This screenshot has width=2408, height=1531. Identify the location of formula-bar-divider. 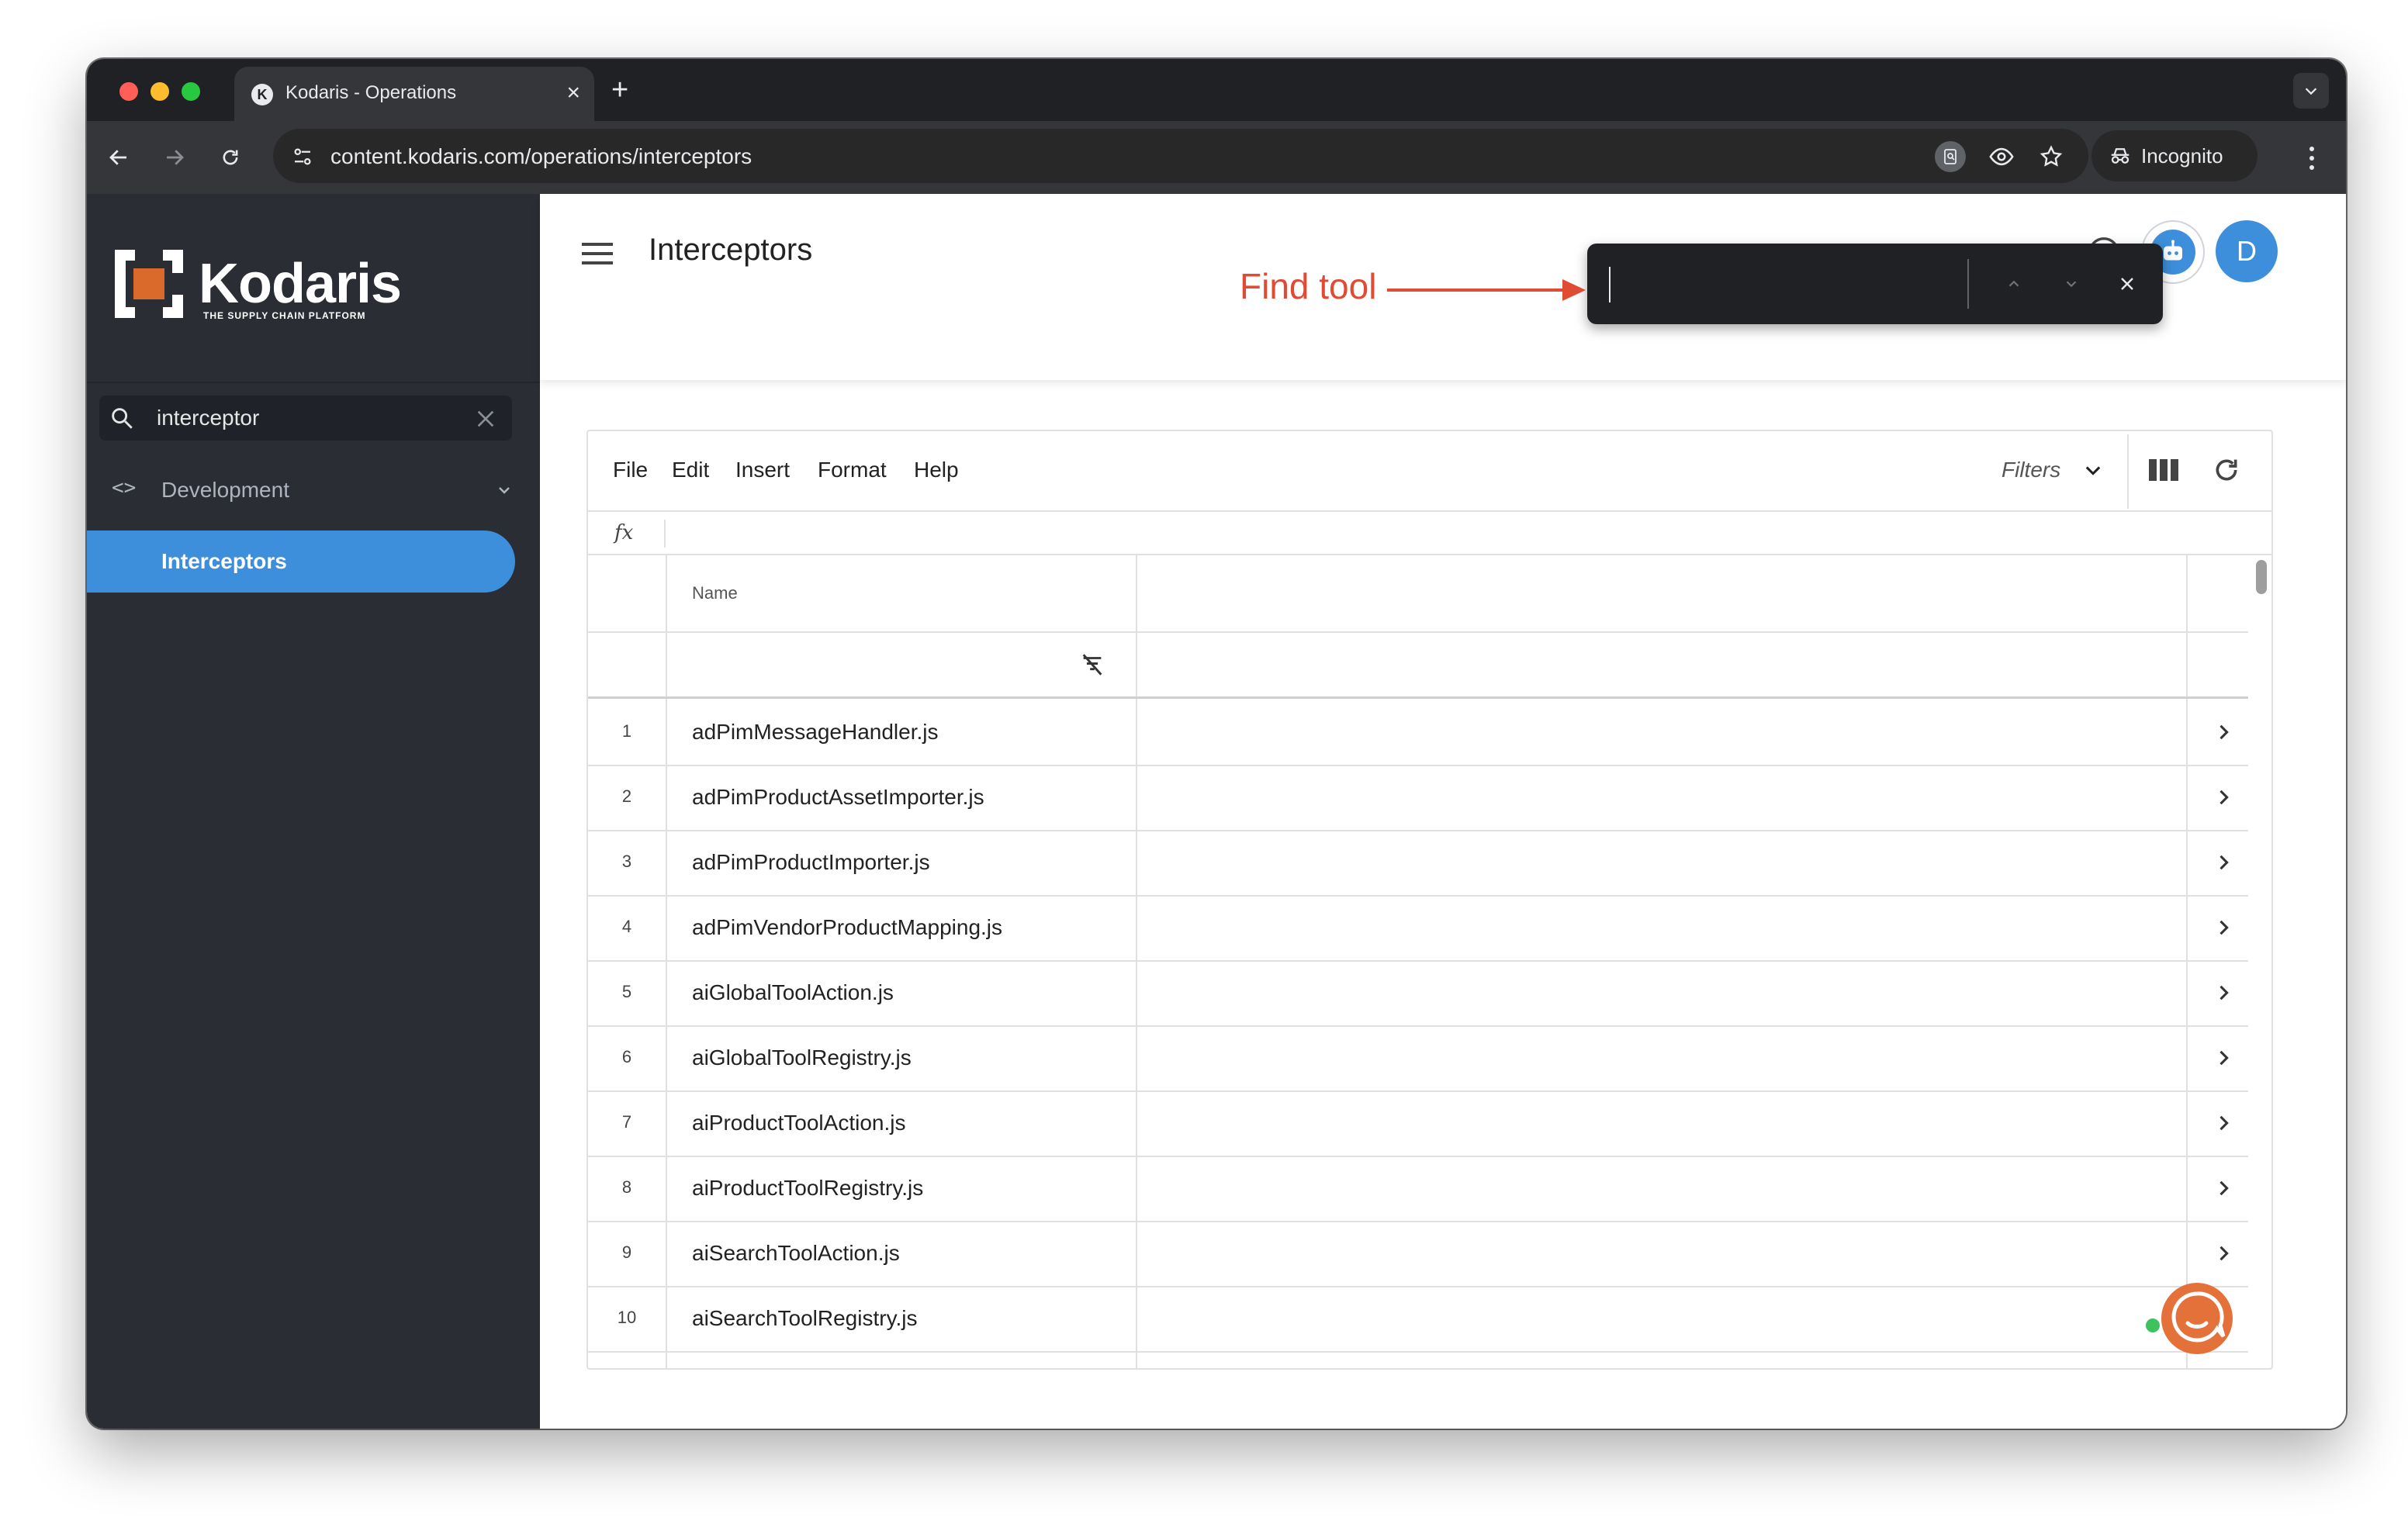
(665, 534).